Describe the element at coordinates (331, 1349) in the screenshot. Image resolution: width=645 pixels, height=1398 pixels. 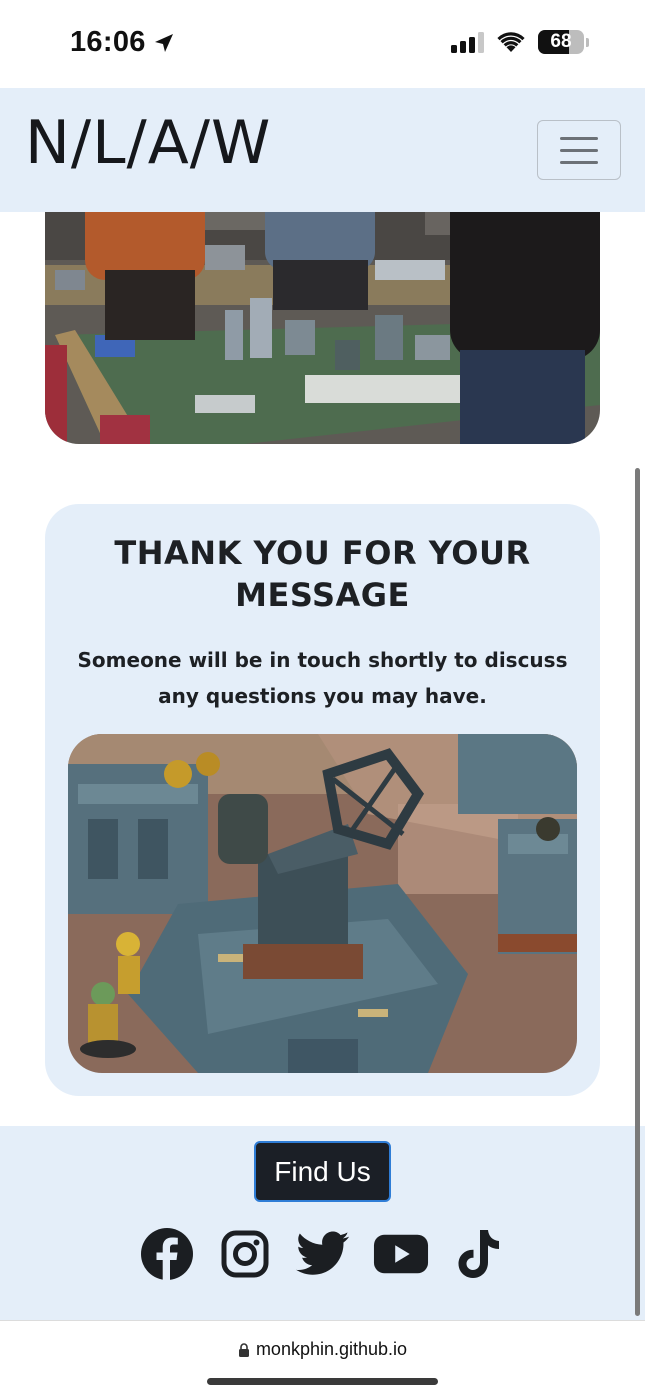
I see `url-text: monkphin.github.io` at that location.